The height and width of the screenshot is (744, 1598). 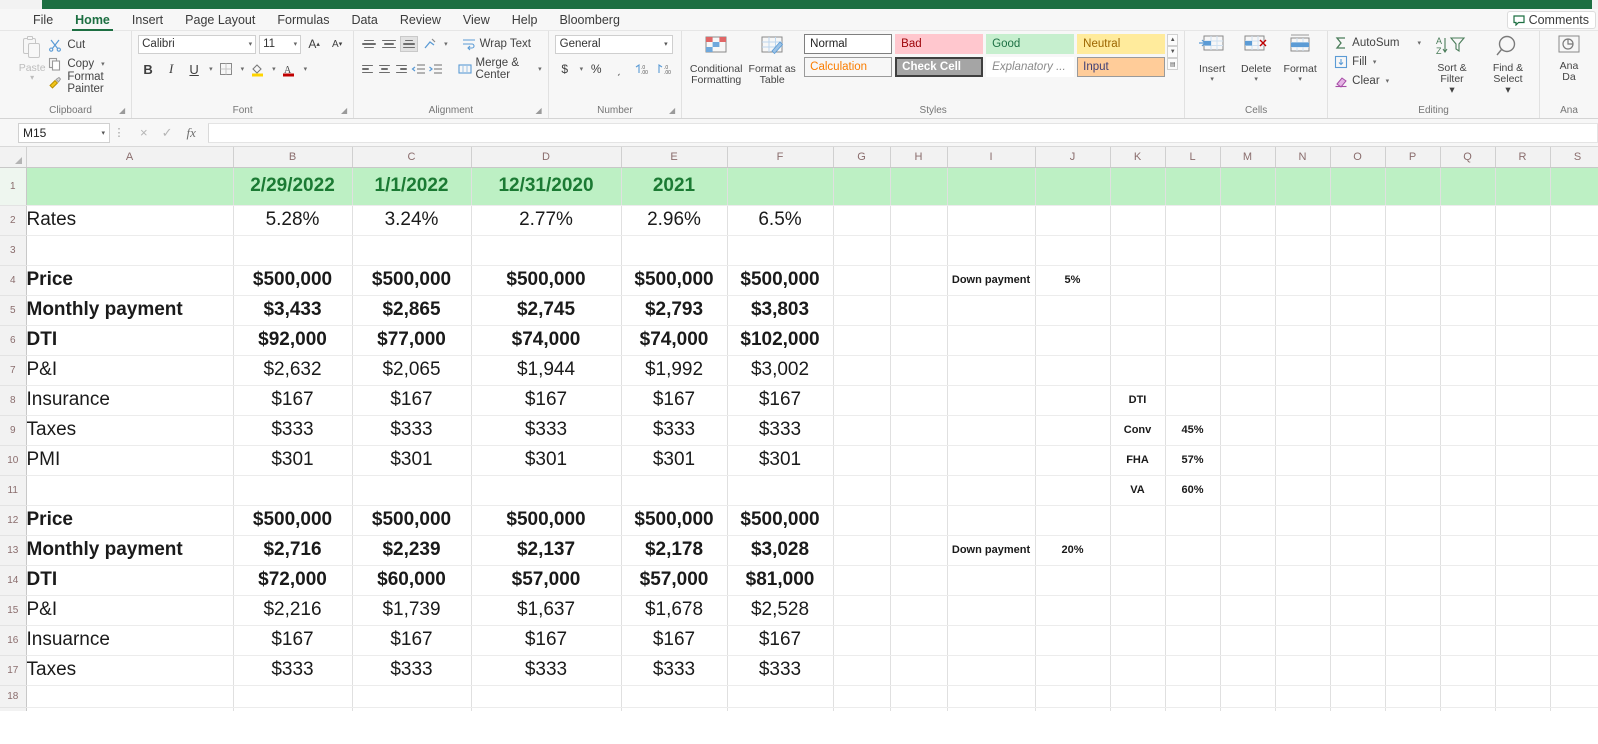 What do you see at coordinates (364, 20) in the screenshot?
I see `tab-data: Data` at bounding box center [364, 20].